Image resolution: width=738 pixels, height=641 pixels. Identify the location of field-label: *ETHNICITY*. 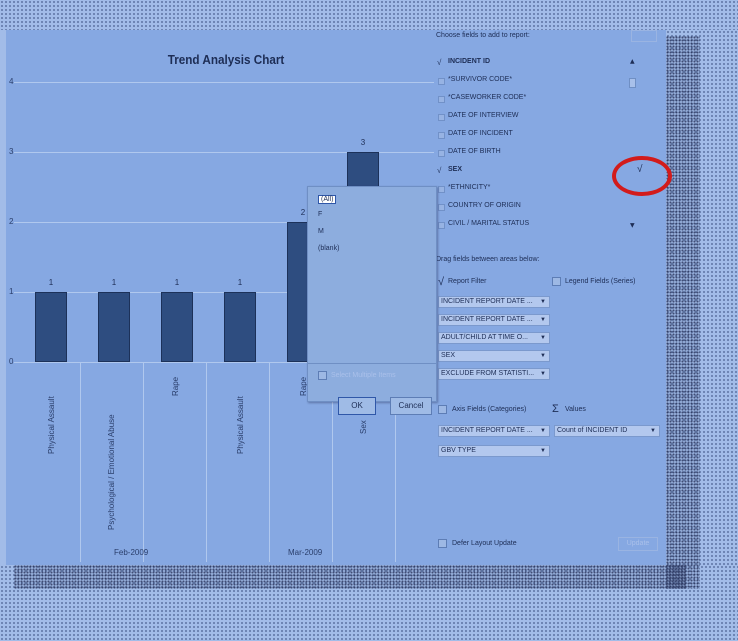
(469, 187).